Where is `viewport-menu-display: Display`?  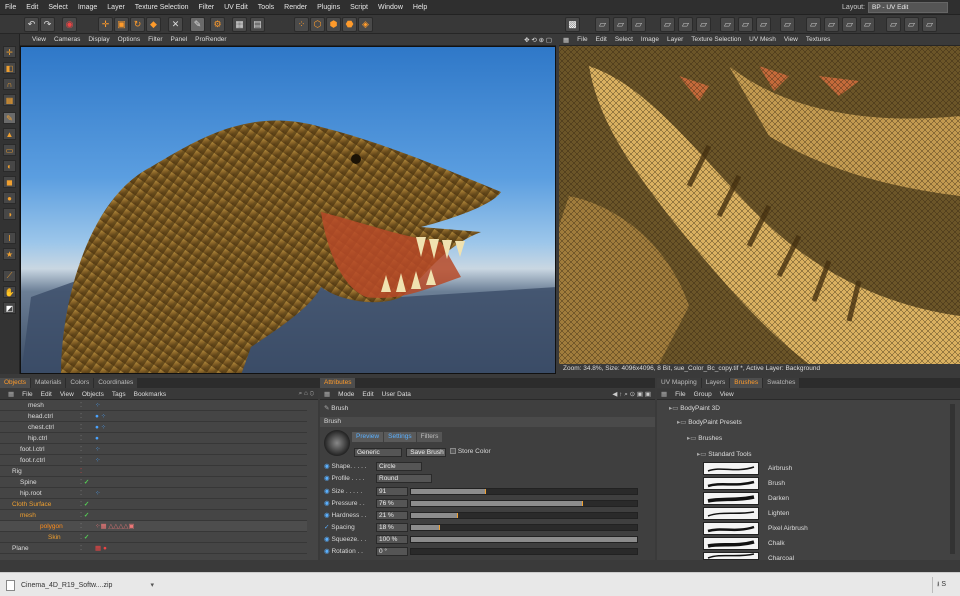
viewport-menu-display: Display is located at coordinates (98, 39).